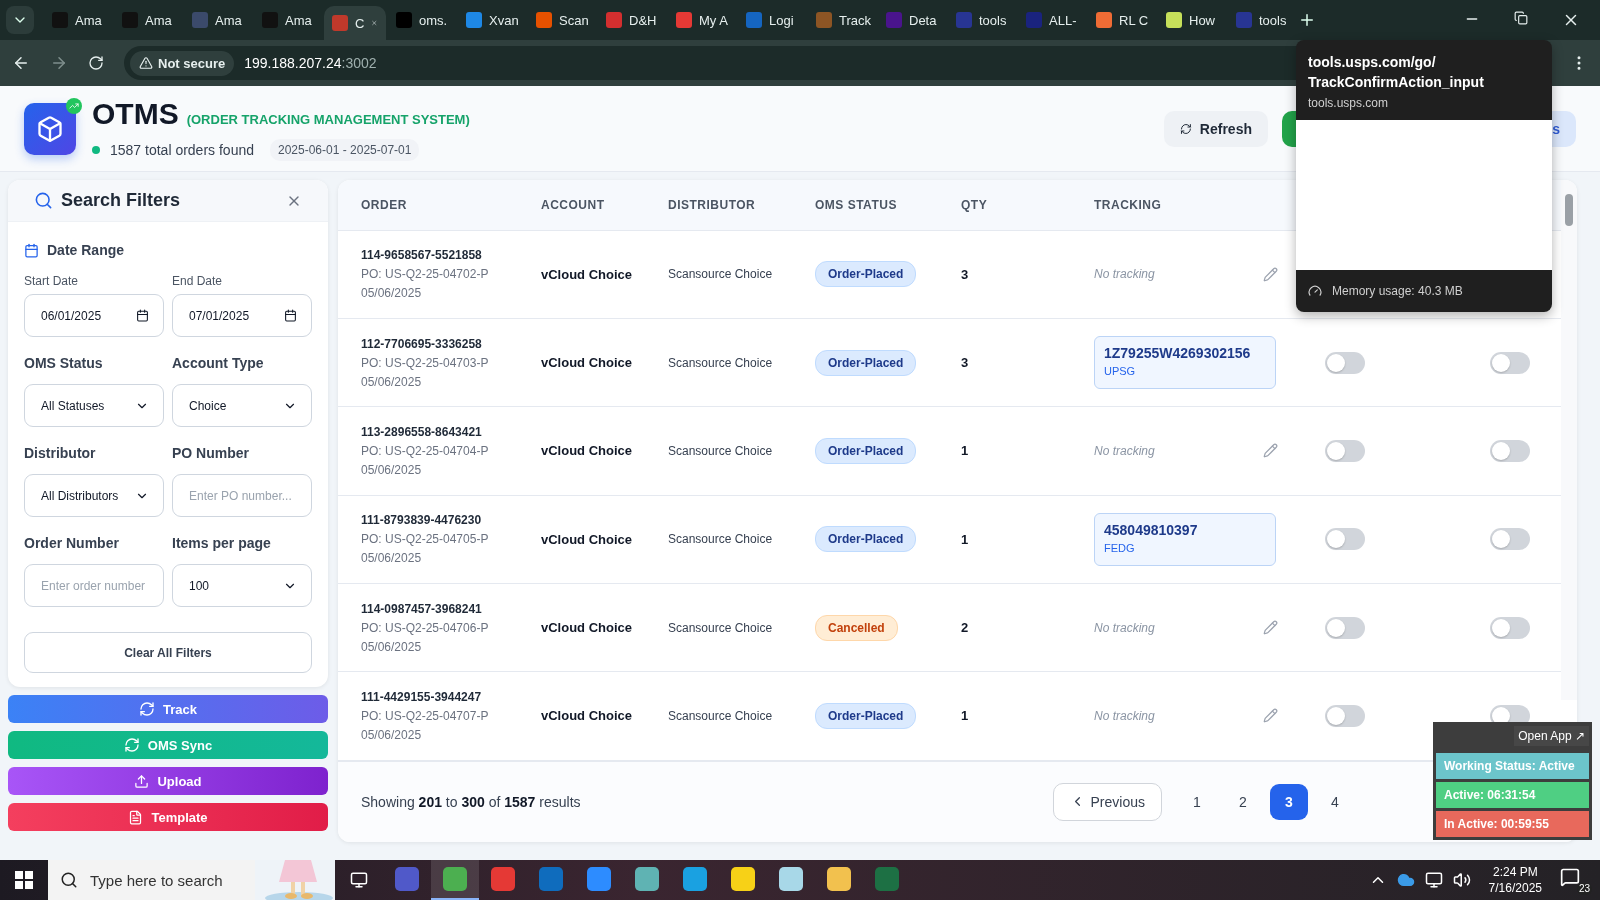  Describe the element at coordinates (355, 23) in the screenshot. I see `browser-tab: C` at that location.